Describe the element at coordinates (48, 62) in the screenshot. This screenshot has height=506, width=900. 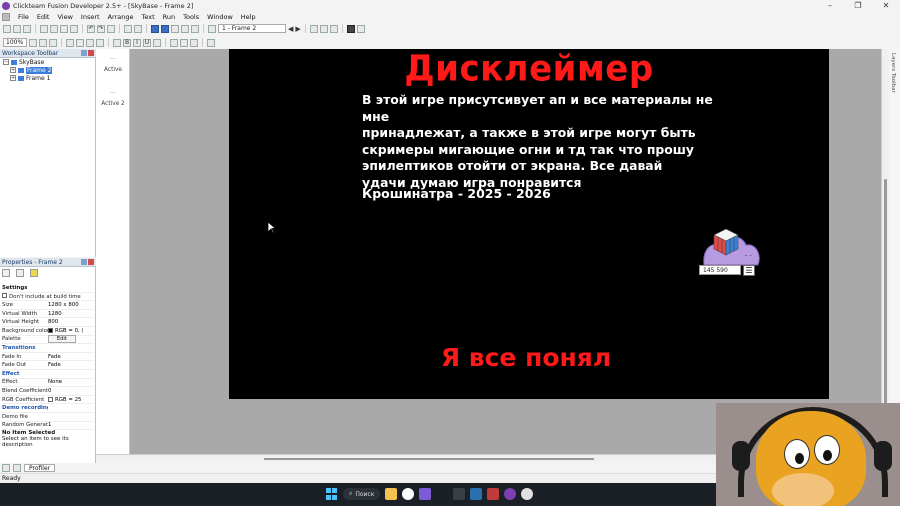
I see `tree-node-app: − SkyBase` at that location.